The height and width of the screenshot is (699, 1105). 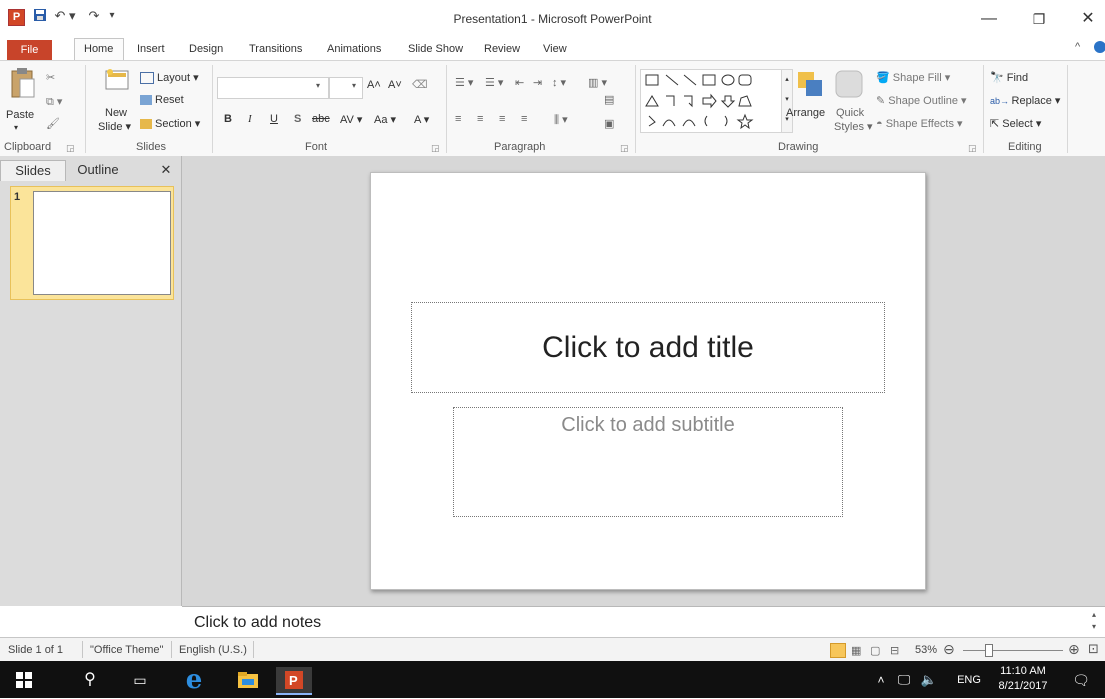 What do you see at coordinates (519, 82) in the screenshot?
I see `decrease-indent-icon: ⇤` at bounding box center [519, 82].